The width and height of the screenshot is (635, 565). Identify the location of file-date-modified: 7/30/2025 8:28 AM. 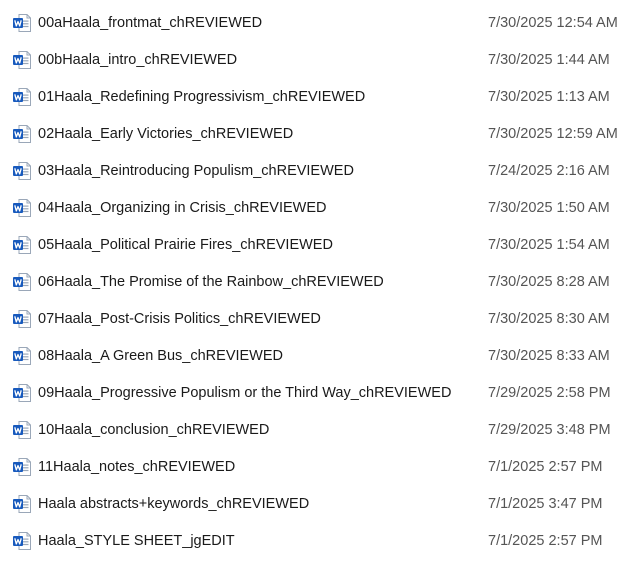
(549, 282).